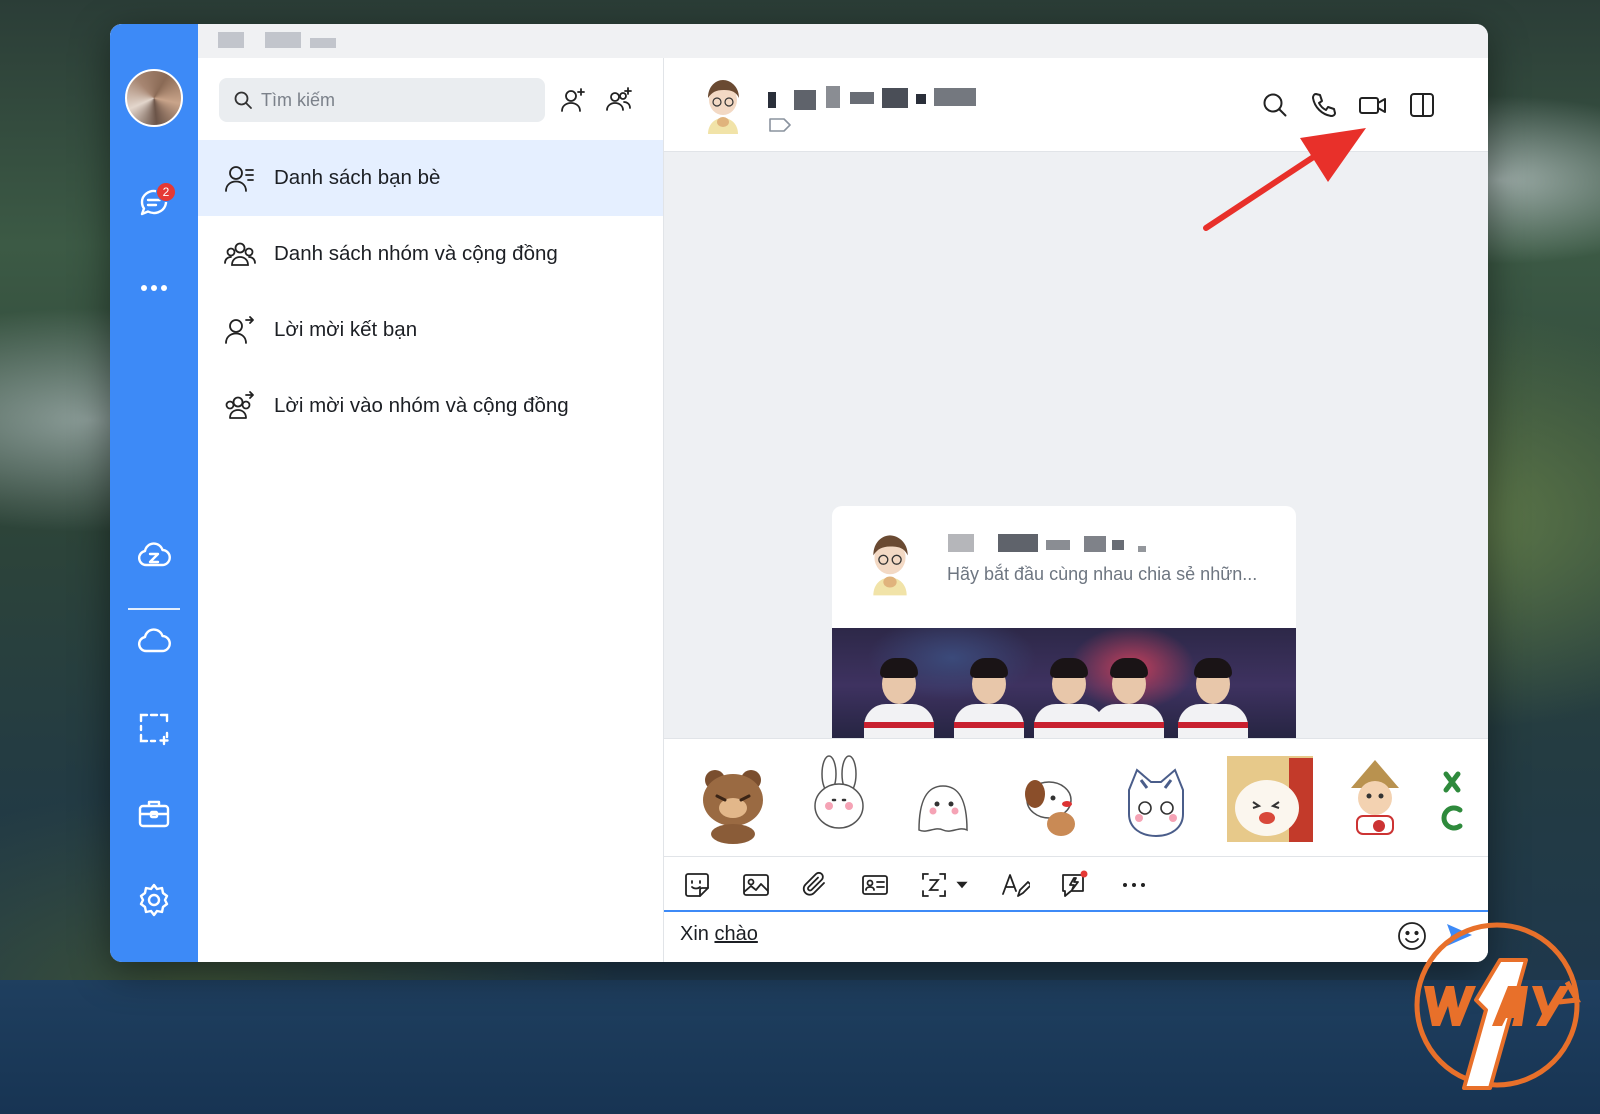  I want to click on sticker-button, so click(697, 885).